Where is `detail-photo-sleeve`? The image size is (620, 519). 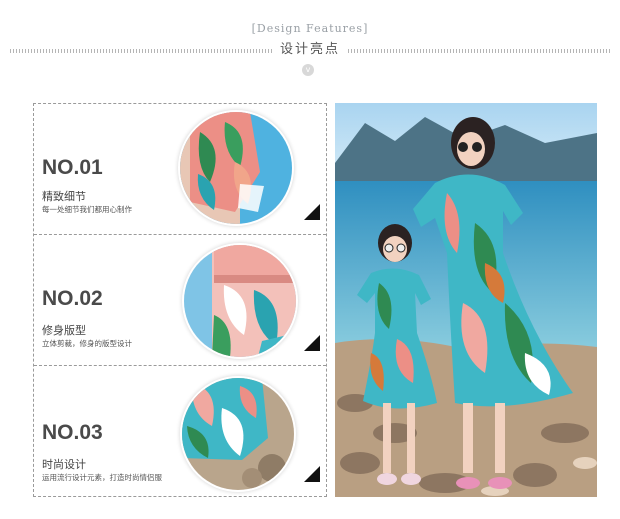
detail-photo-sleeve is located at coordinates (236, 168).